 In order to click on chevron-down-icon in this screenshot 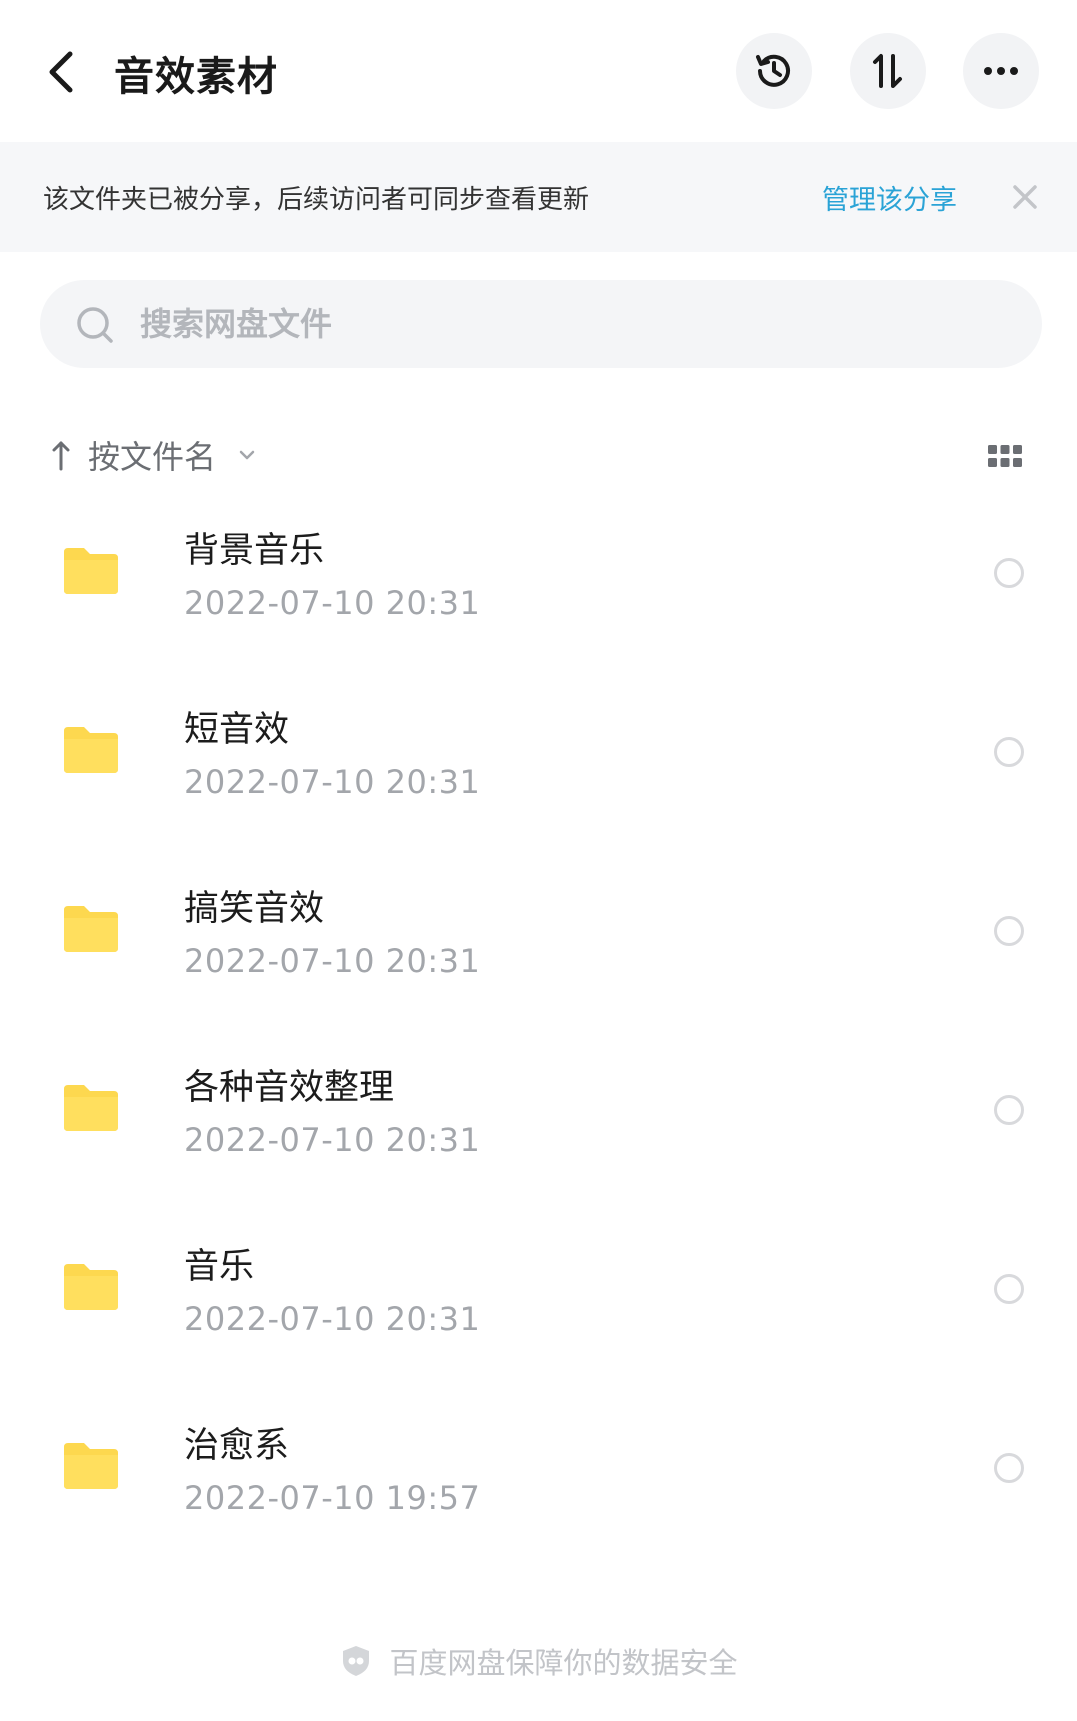, I will do `click(247, 455)`.